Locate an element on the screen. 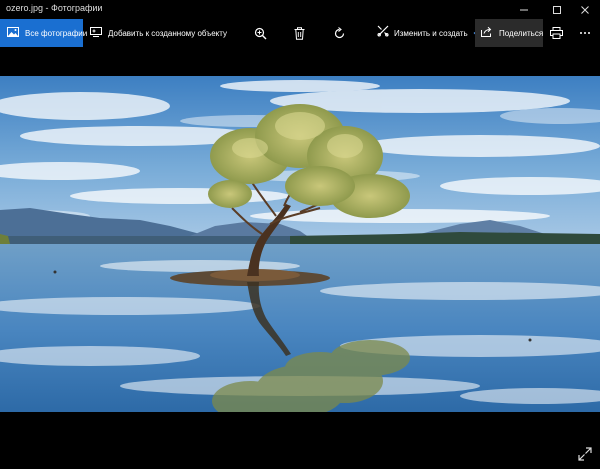 The width and height of the screenshot is (600, 469). window-title: ozero.jpg - Фотографии is located at coordinates (54, 8).